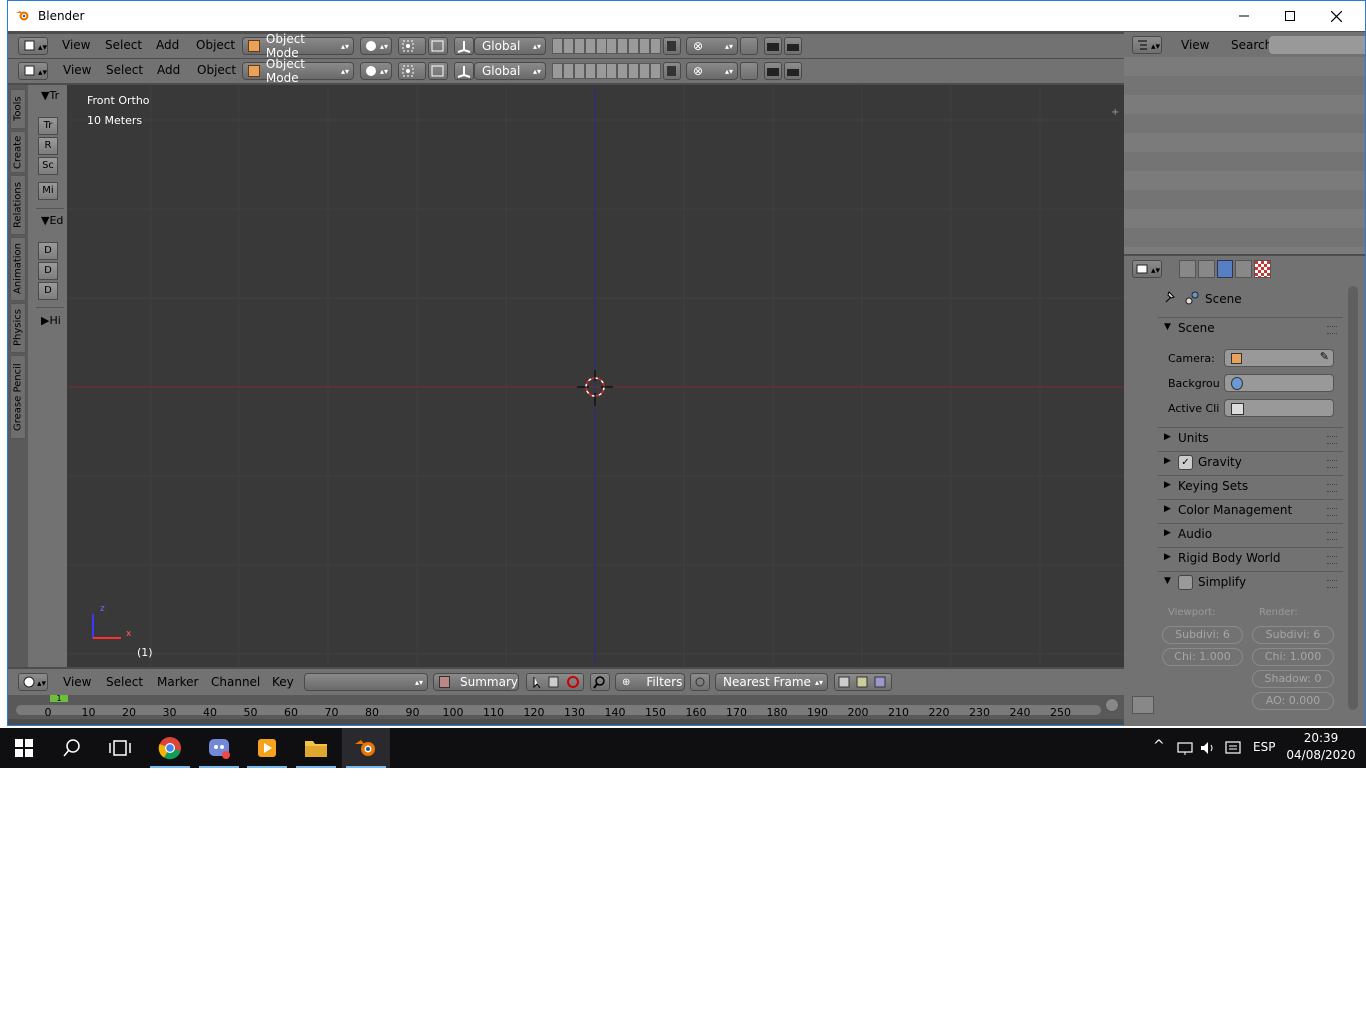 The width and height of the screenshot is (1366, 1024). Describe the element at coordinates (1250, 462) in the screenshot. I see `panel-gravity: ▶ ✓ Gravity` at that location.